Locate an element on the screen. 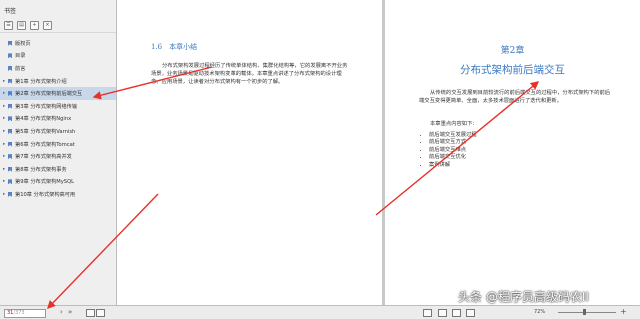 The width and height of the screenshot is (640, 319). page-number-input: 31/373 is located at coordinates (25, 313).